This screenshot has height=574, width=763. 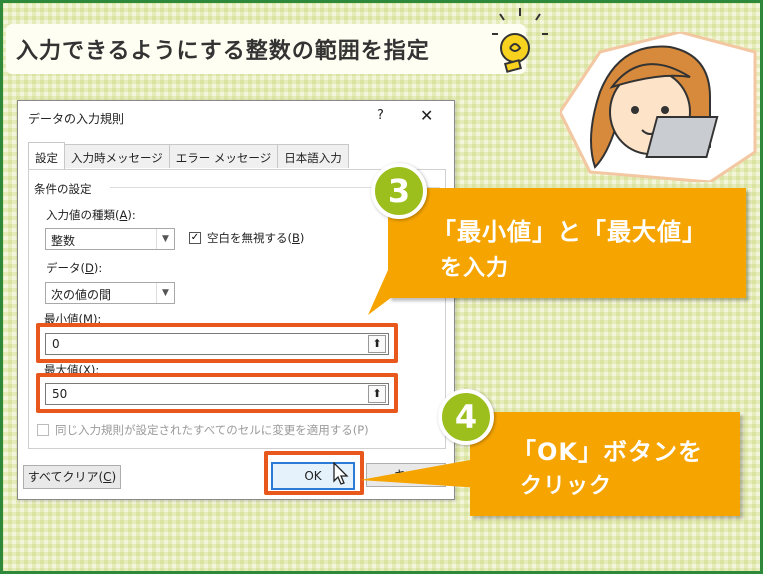 What do you see at coordinates (466, 417) in the screenshot?
I see `step-badge-4: 4` at bounding box center [466, 417].